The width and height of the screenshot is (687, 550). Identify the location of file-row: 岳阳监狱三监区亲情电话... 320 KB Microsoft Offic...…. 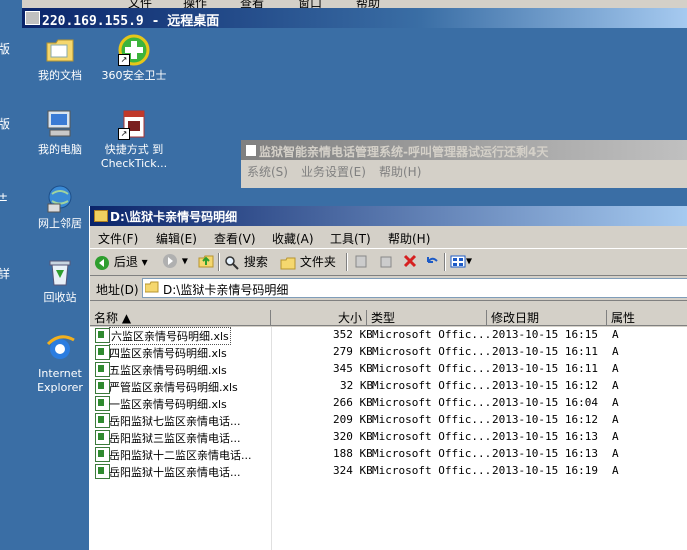
(388, 437).